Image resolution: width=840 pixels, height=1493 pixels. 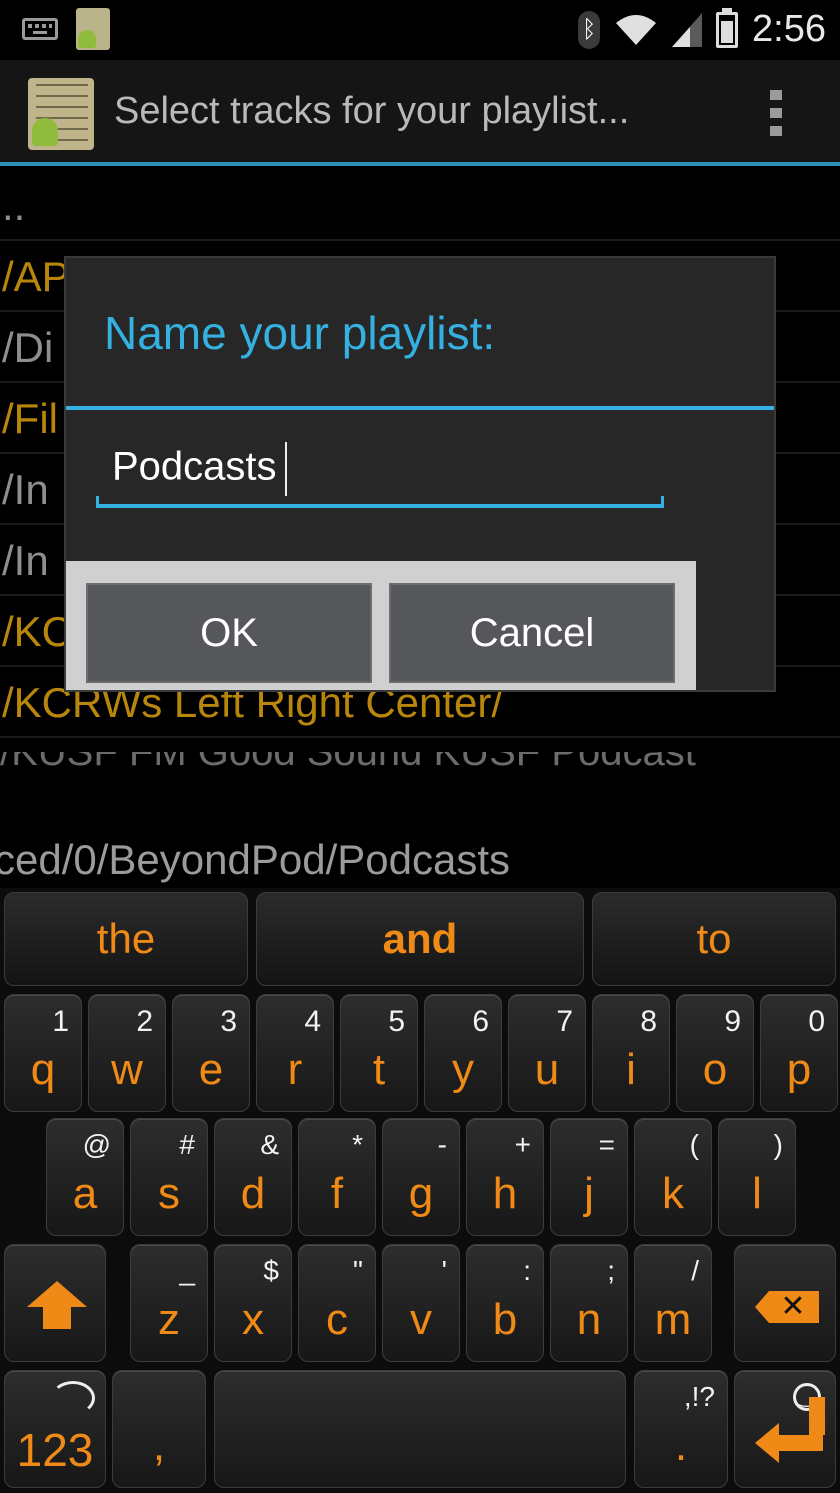 I want to click on key-label: q, so click(x=43, y=1069).